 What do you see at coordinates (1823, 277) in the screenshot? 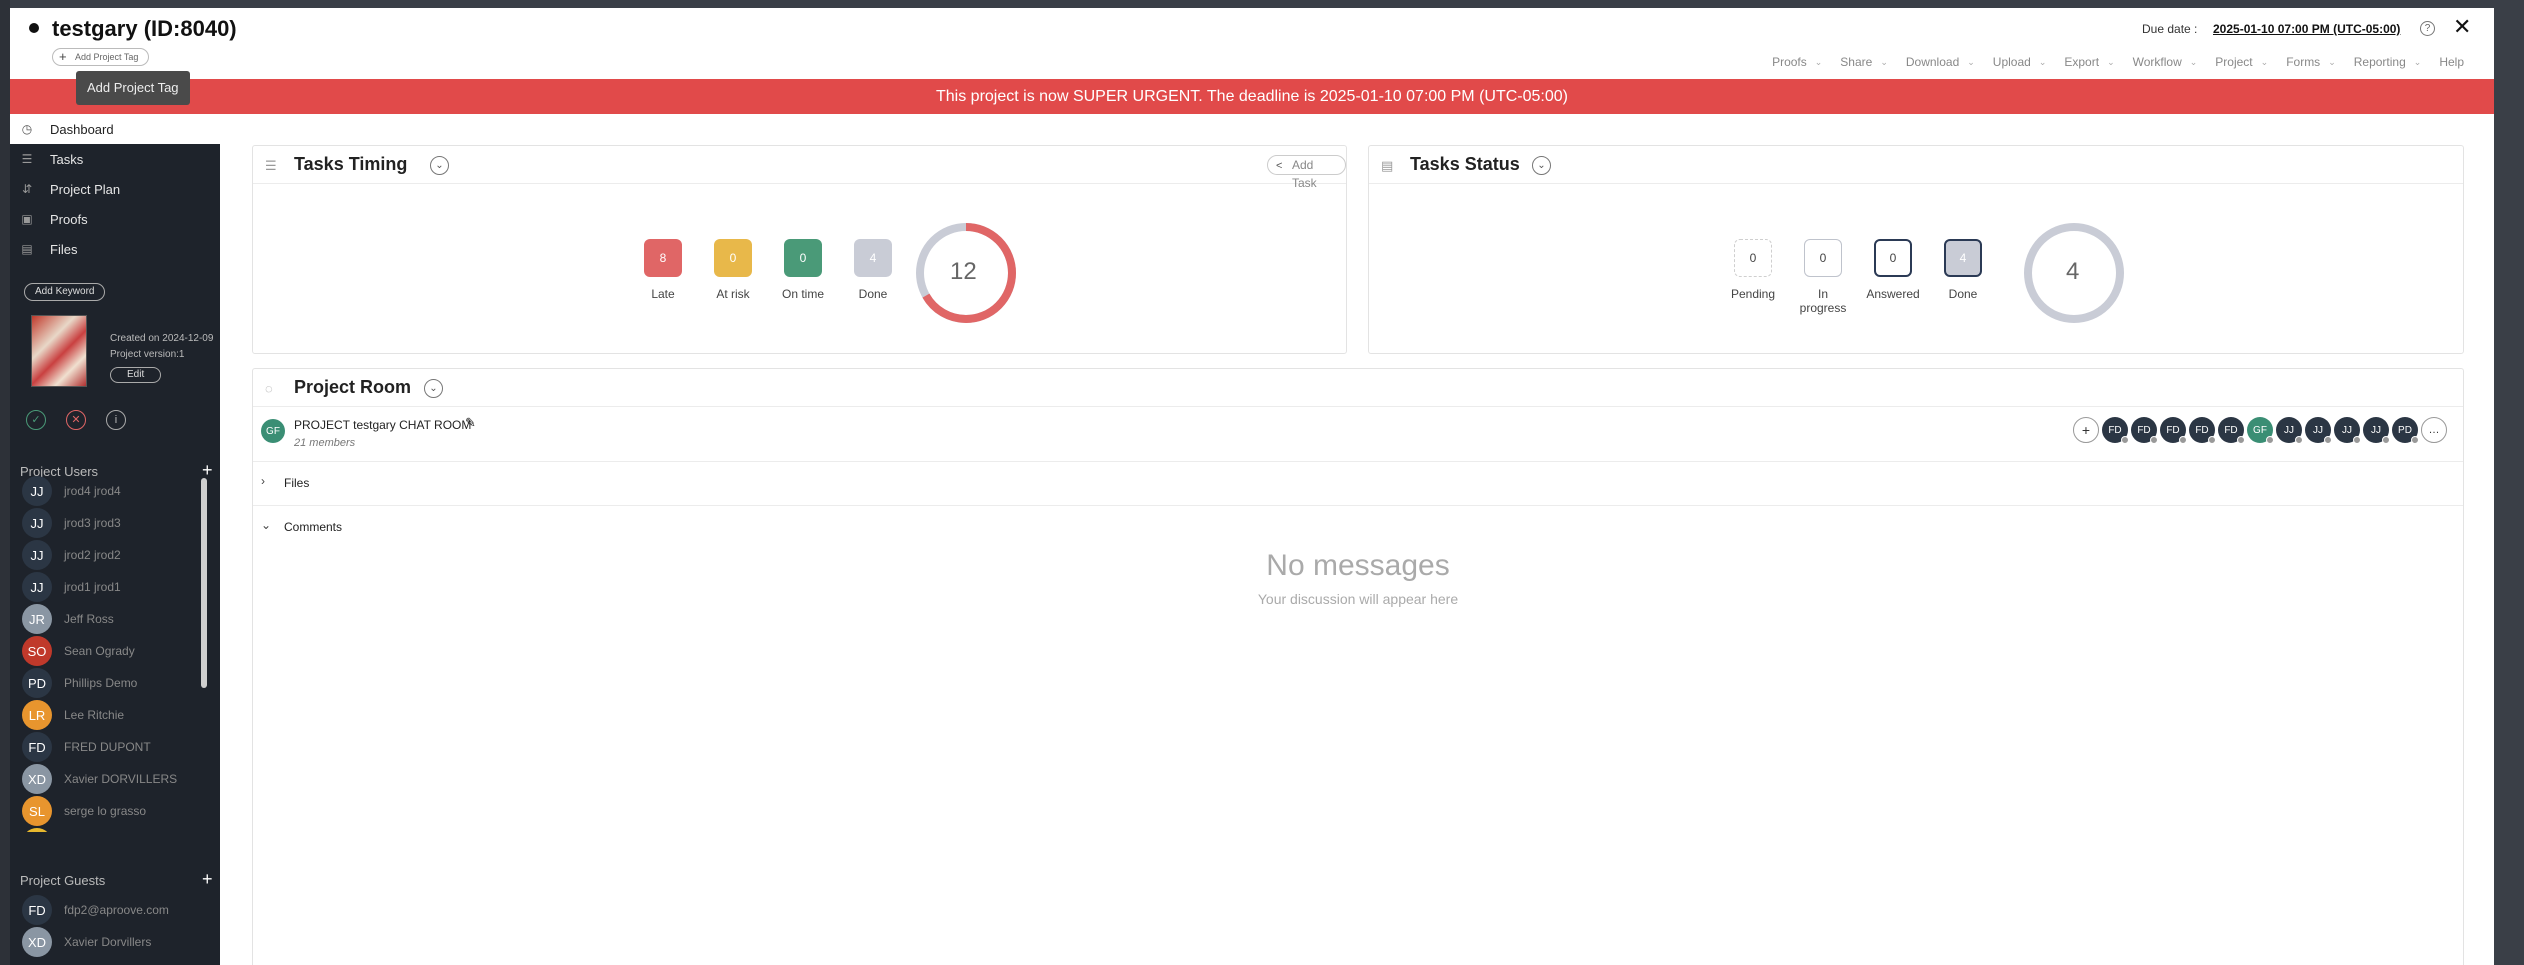
I see `status-stat-in-progress: 0 In progress` at bounding box center [1823, 277].